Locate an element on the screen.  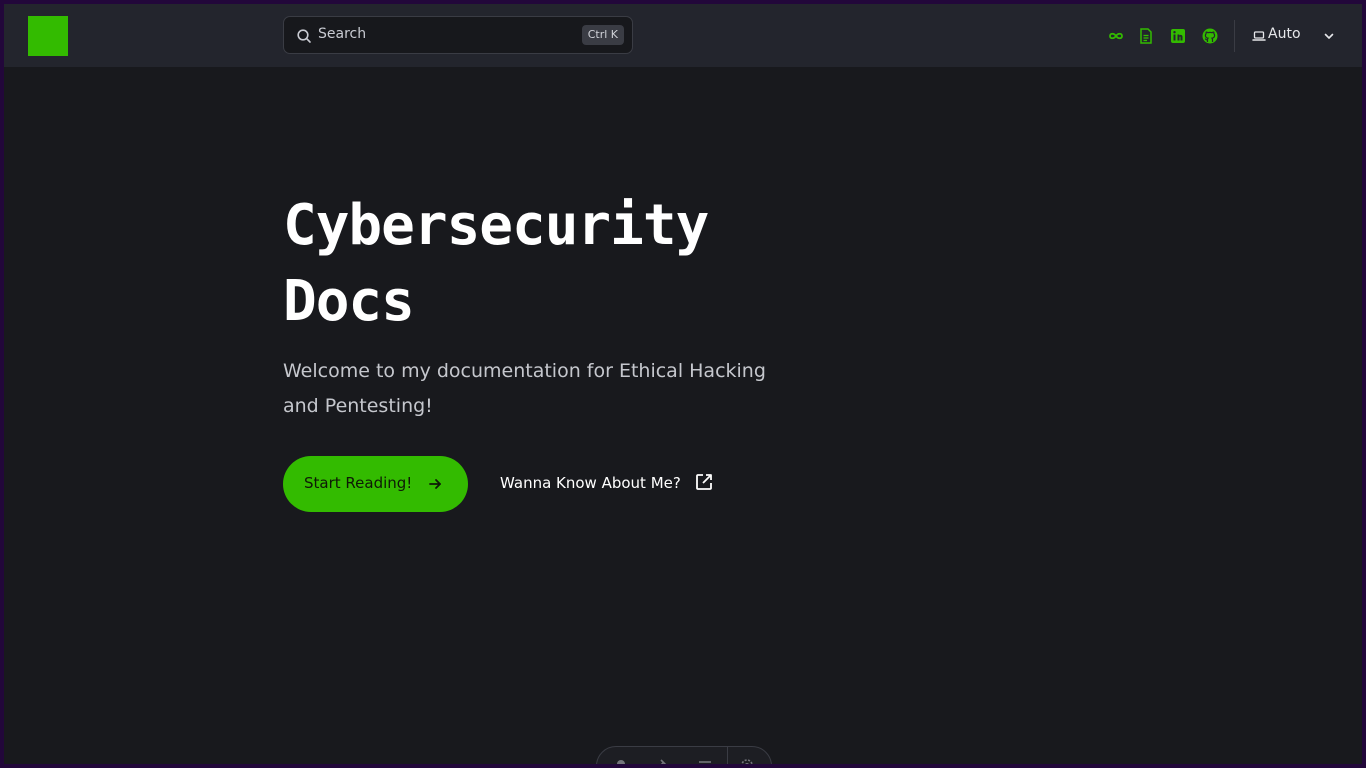
bottom-toolbar is located at coordinates (684, 755).